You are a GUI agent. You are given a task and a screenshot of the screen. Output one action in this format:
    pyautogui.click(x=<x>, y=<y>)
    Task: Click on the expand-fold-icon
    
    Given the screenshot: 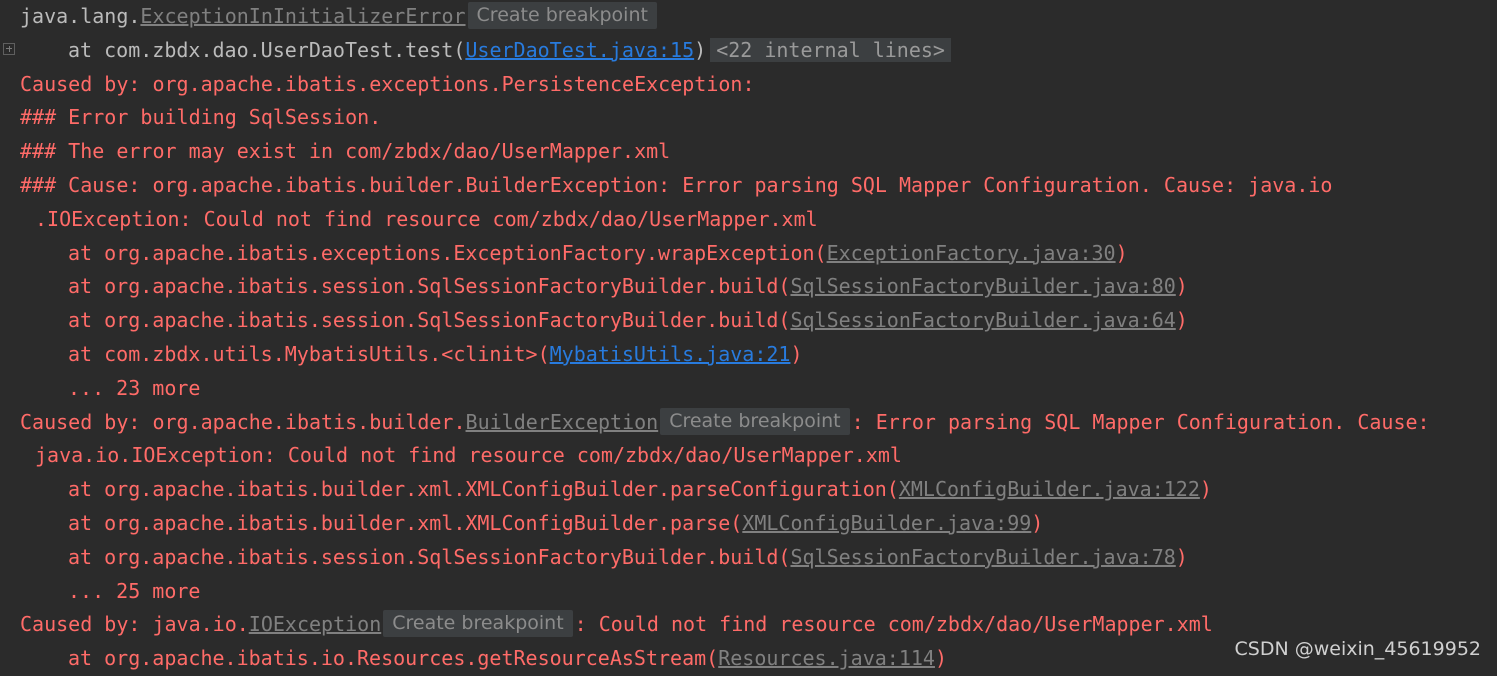 What is the action you would take?
    pyautogui.click(x=9, y=48)
    